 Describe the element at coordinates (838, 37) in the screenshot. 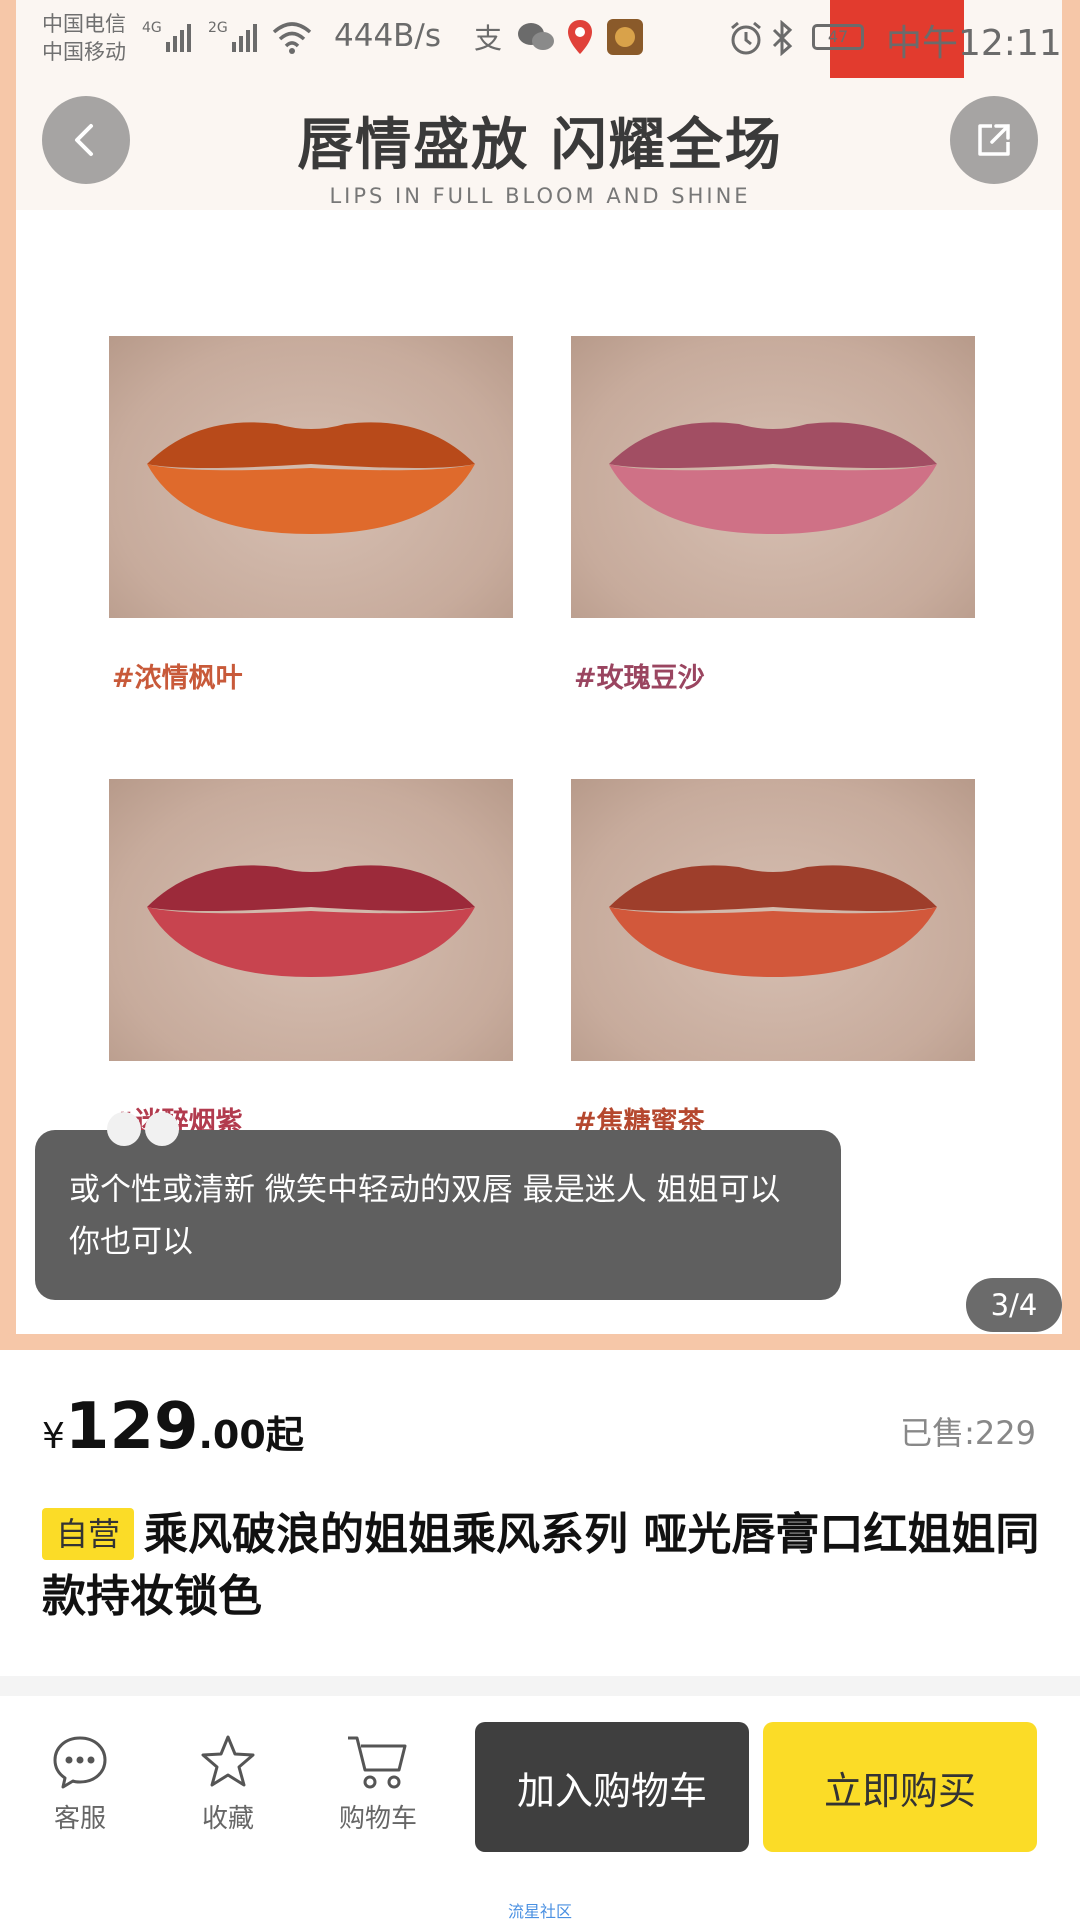

I see `battery-icon: 47` at that location.